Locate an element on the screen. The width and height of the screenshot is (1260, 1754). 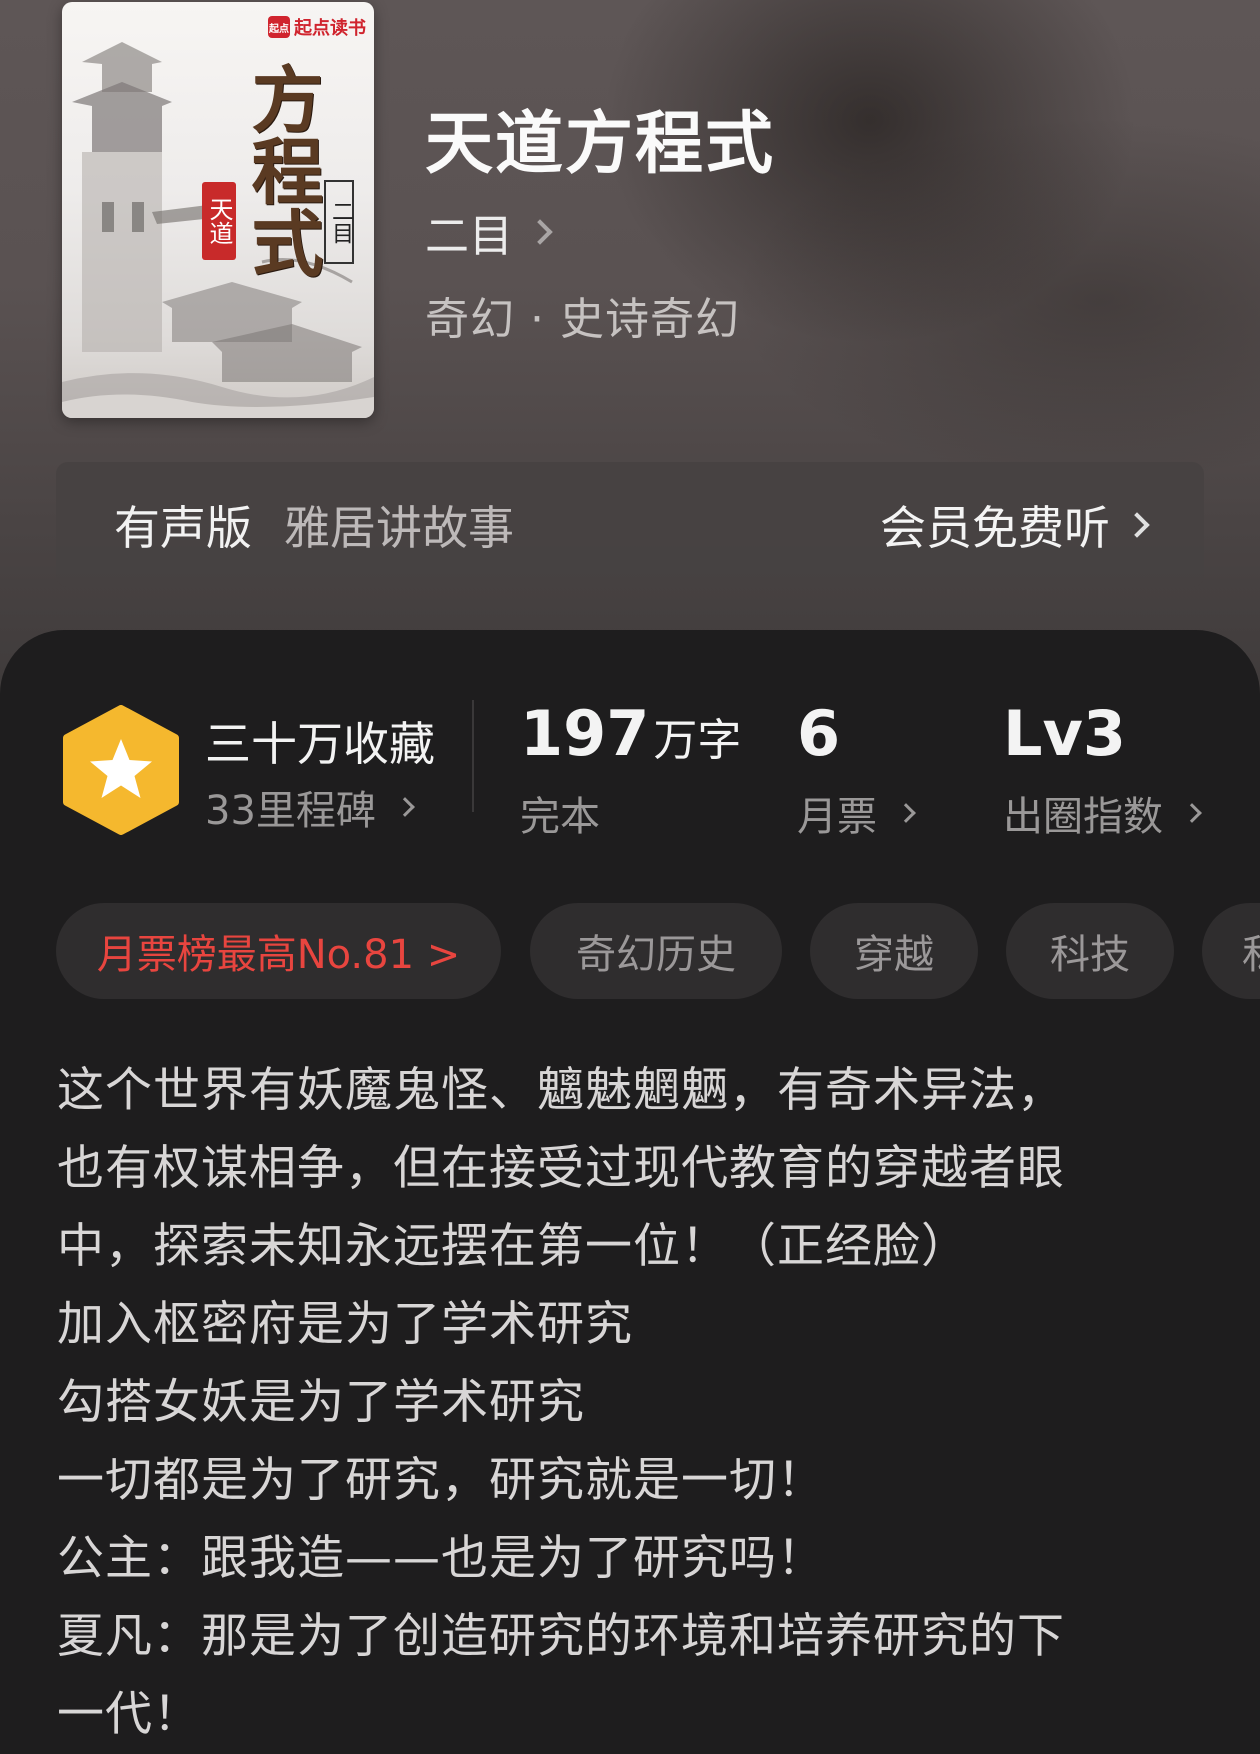
tag-technology: 科技 is located at coordinates (1090, 951).